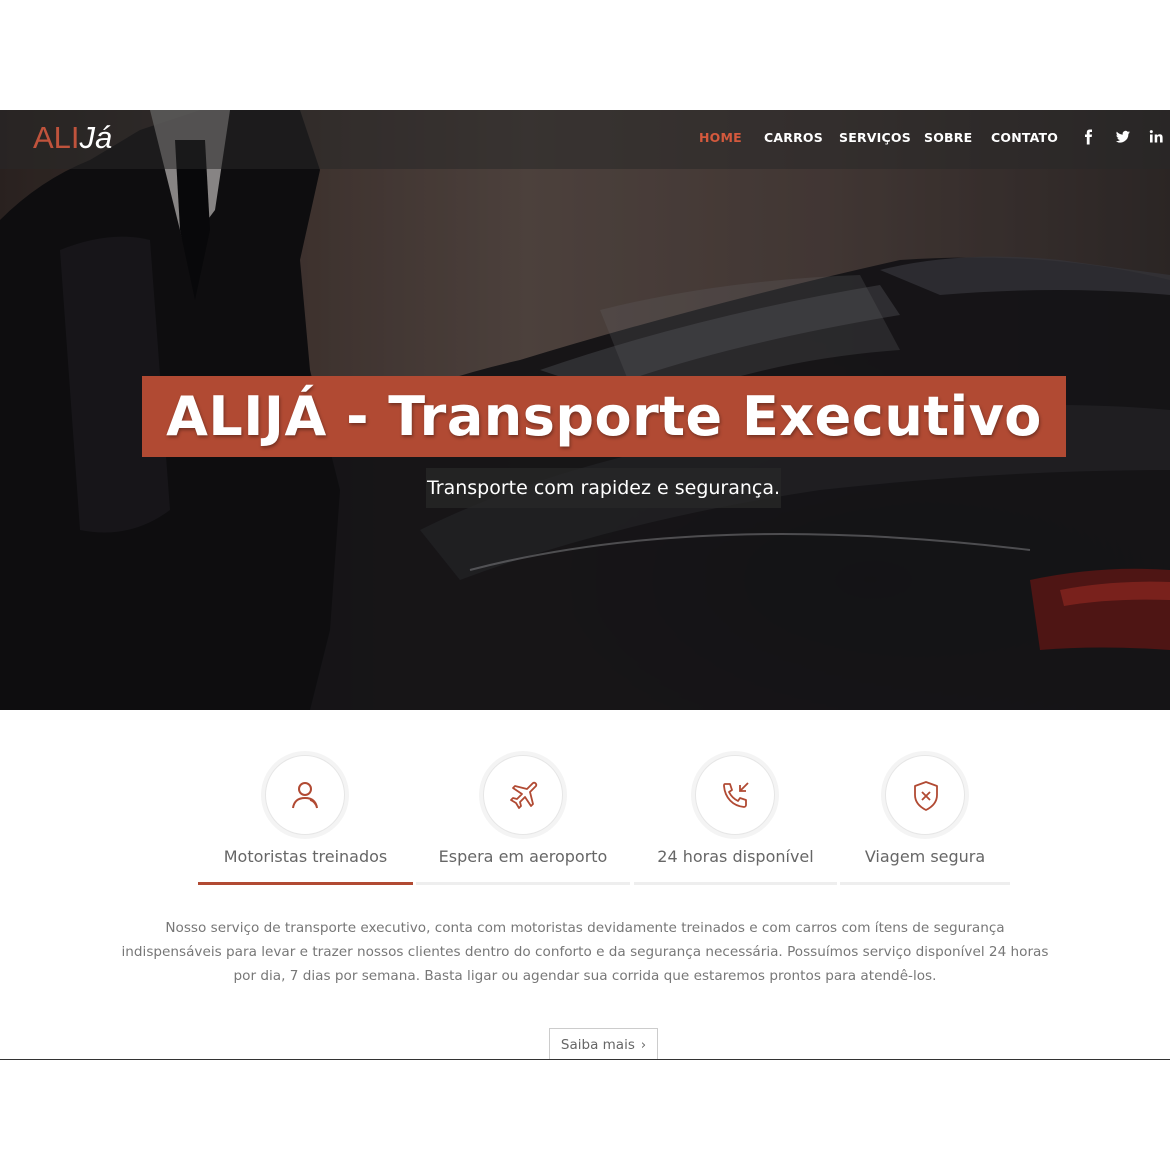 The image size is (1170, 1170). I want to click on feature-tab-aeroporto: Espera em aeroporto, so click(523, 800).